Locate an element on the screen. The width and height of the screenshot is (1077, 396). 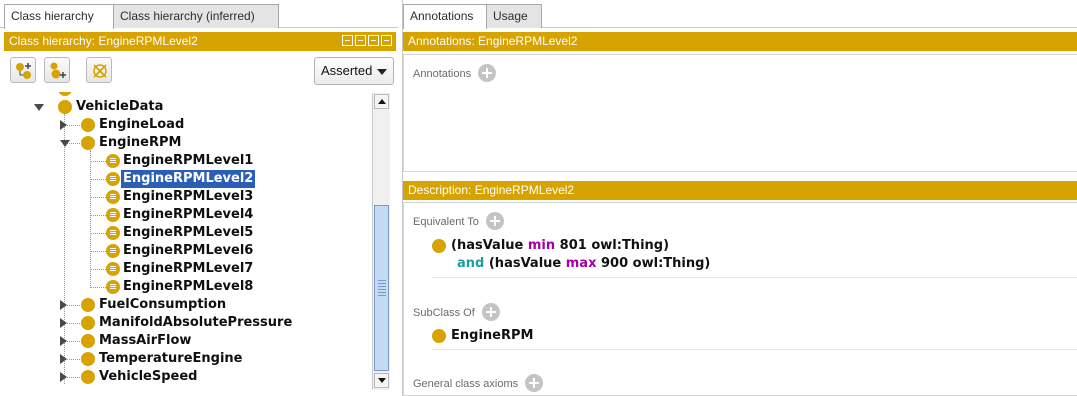
right-tab-strip: Annotations Usage is located at coordinates (740, 14).